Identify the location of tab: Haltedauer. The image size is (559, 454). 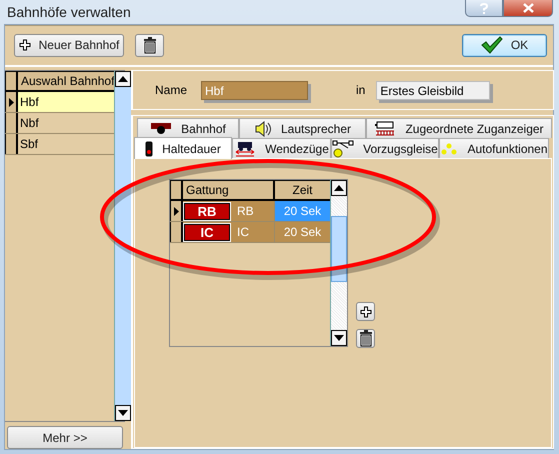
(183, 148).